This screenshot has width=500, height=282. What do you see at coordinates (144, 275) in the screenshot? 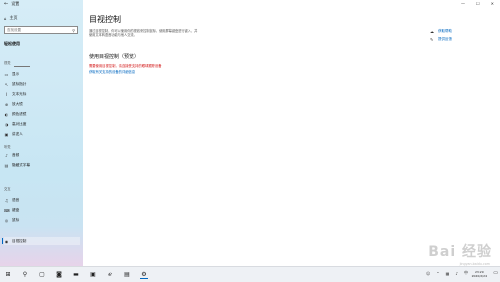
I see `settings-app-icon: ⚙` at bounding box center [144, 275].